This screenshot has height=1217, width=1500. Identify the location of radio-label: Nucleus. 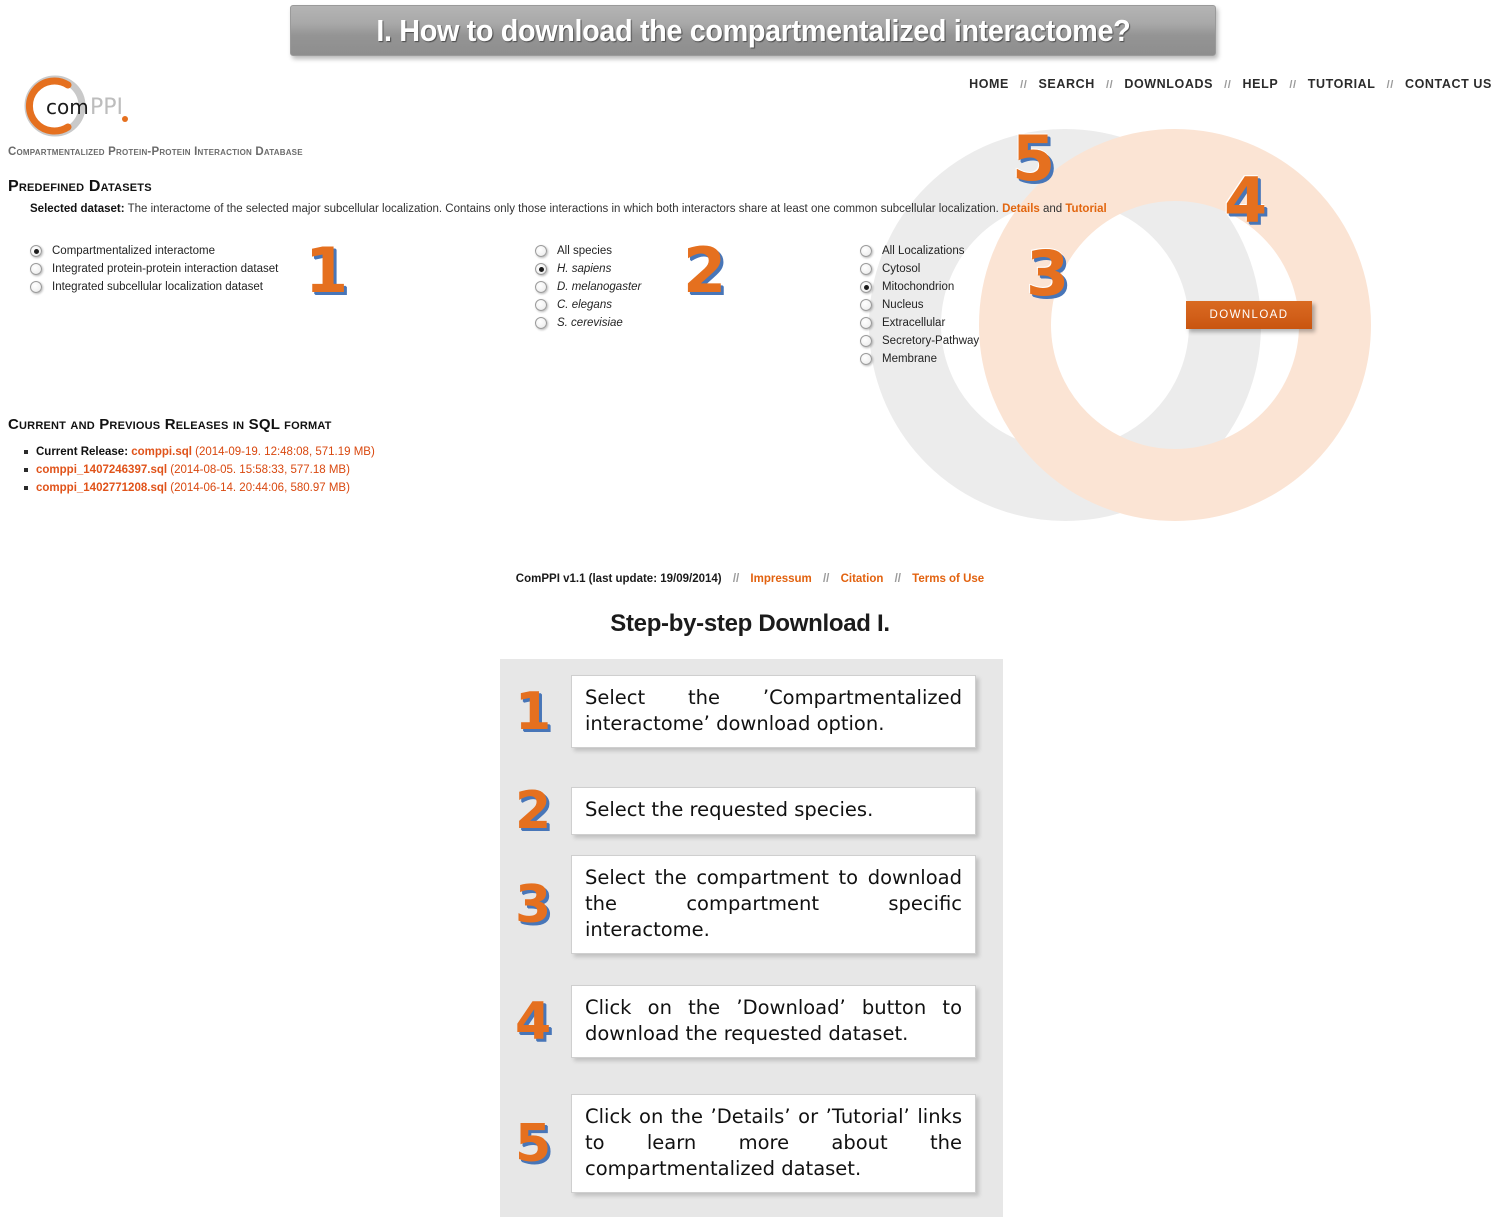
(903, 305).